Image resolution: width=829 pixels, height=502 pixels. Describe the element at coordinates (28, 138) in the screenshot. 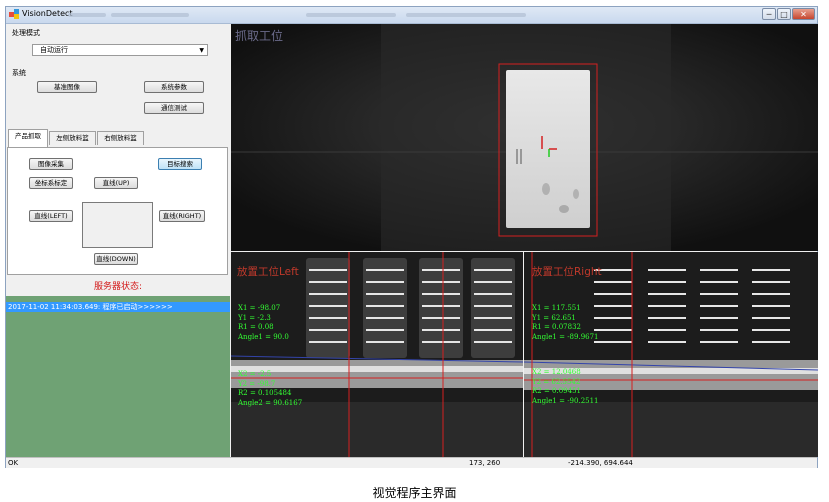

I see `tab-product-grab: 产品抓取` at that location.